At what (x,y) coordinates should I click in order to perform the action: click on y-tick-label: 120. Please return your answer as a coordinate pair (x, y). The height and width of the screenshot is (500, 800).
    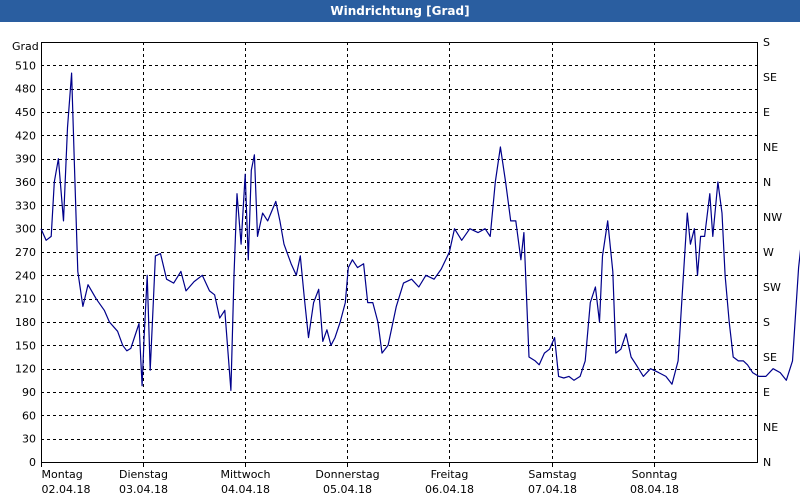
    Looking at the image, I should click on (25, 369).